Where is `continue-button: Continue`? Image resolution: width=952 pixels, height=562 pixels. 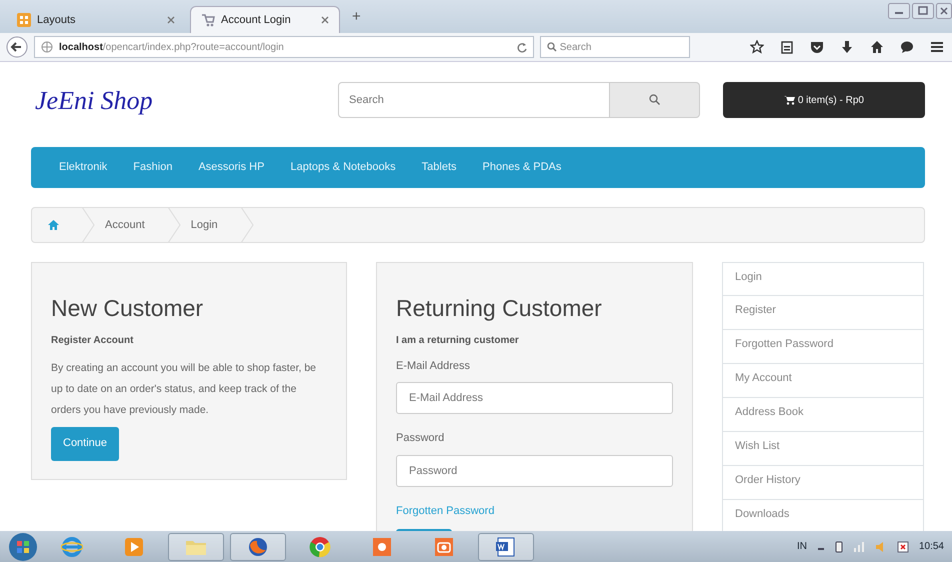
continue-button: Continue is located at coordinates (85, 443).